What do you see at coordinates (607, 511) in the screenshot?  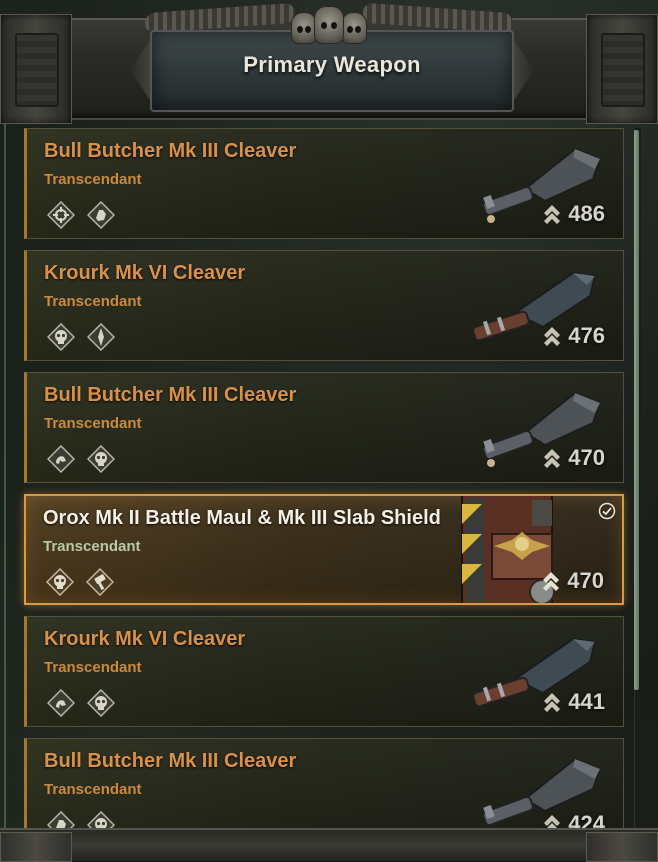 I see `equipped-check-icon` at bounding box center [607, 511].